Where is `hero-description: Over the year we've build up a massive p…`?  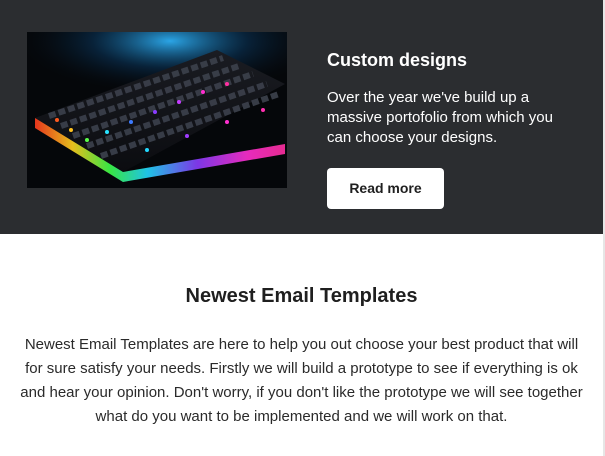 hero-description: Over the year we've build up a massive p… is located at coordinates (440, 117).